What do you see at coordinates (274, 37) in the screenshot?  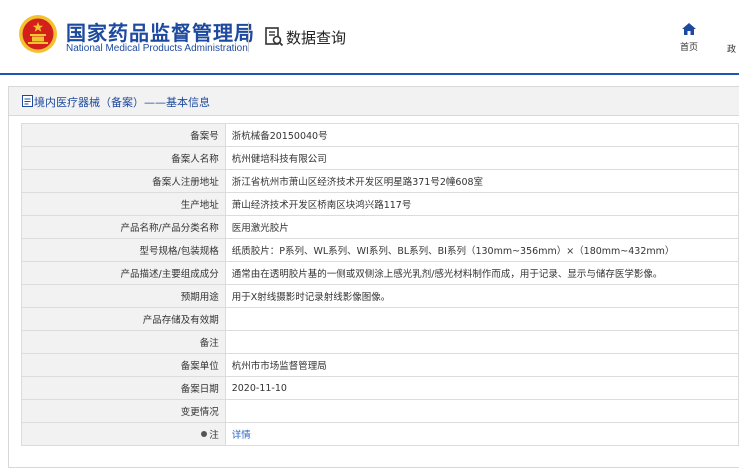 I see `document-search-icon` at bounding box center [274, 37].